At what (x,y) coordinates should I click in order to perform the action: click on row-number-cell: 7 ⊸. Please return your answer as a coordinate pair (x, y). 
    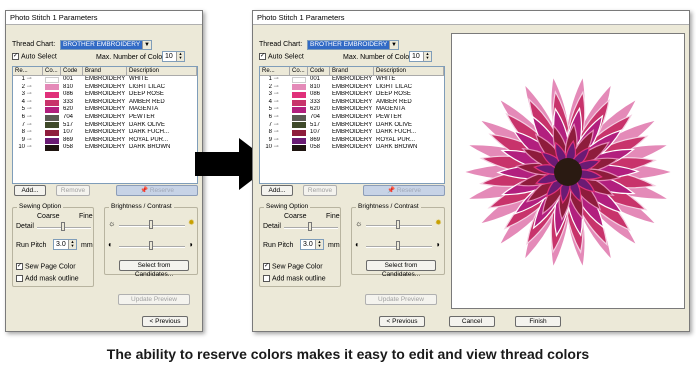
    Looking at the image, I should click on (28, 126).